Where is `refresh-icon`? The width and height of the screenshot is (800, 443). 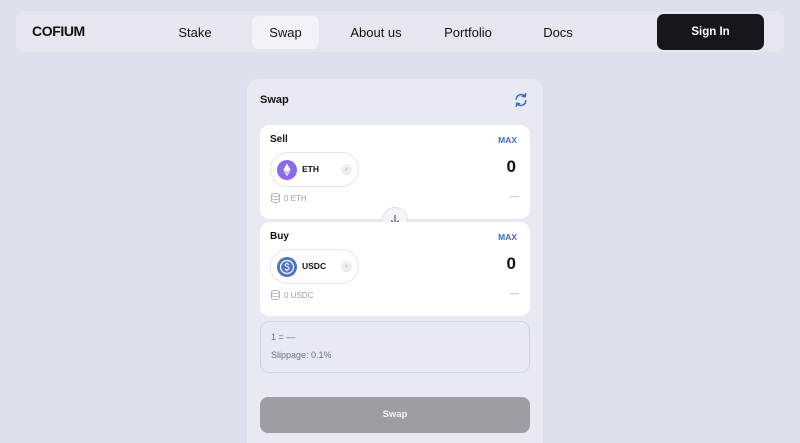
refresh-icon is located at coordinates (521, 100).